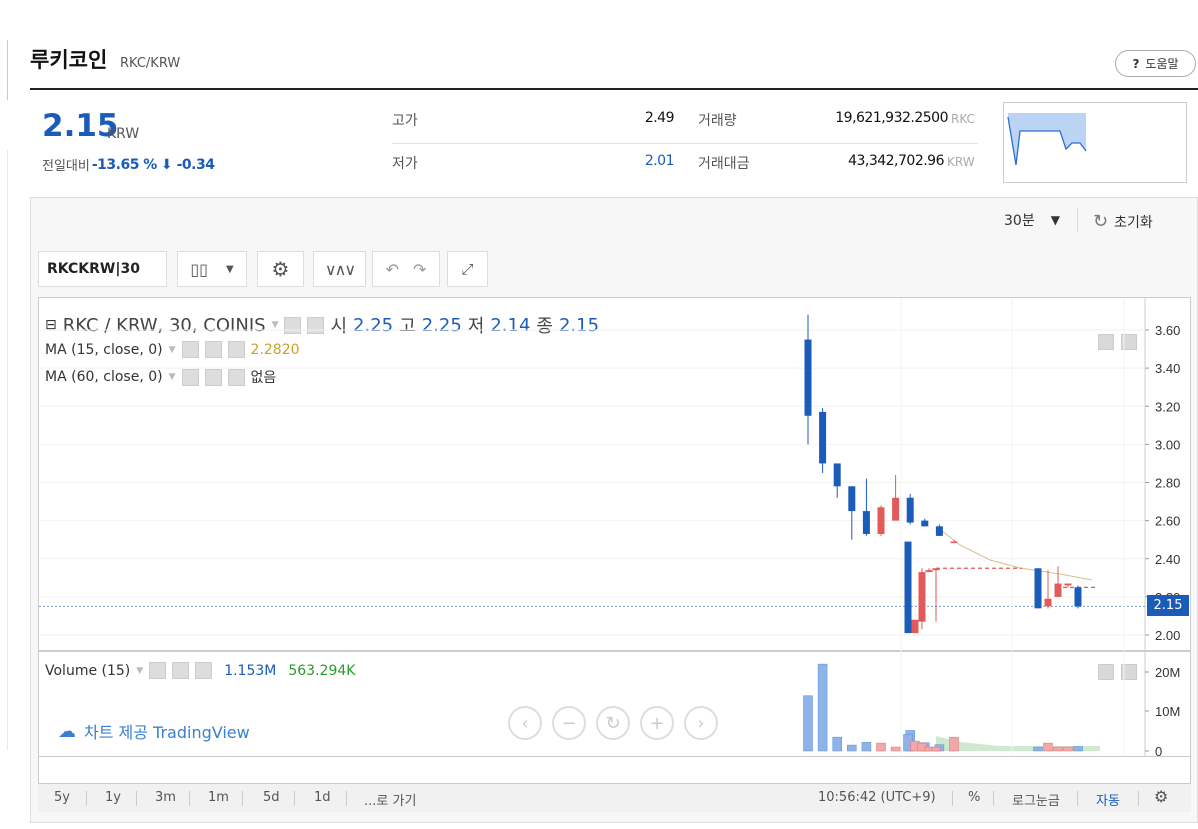  What do you see at coordinates (1167, 711) in the screenshot?
I see `volume-tick-label: 10M` at bounding box center [1167, 711].